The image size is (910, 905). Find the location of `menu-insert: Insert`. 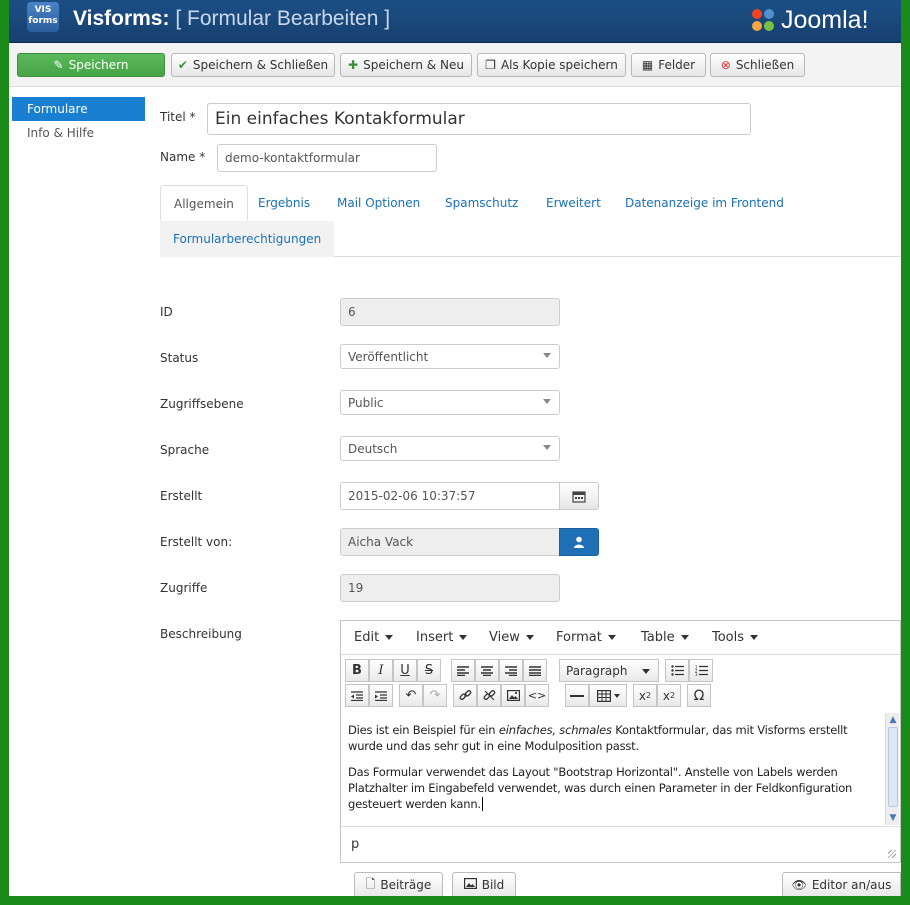

menu-insert: Insert is located at coordinates (441, 637).